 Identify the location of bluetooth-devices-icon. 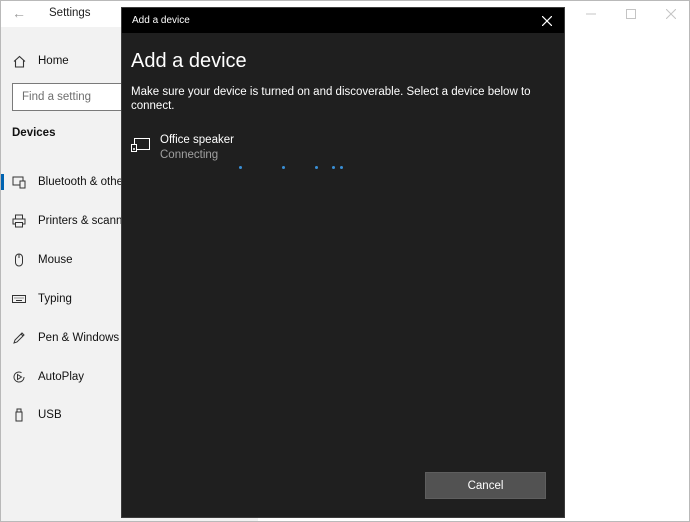
(19, 182).